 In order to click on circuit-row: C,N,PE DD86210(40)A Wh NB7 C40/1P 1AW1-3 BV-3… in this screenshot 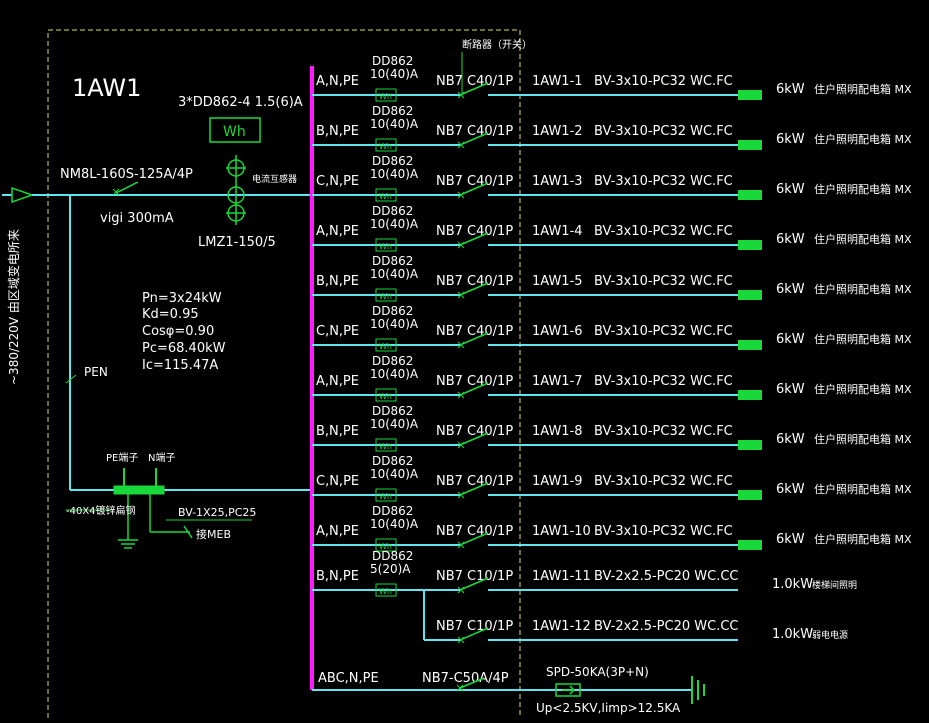, I will do `click(612, 178)`.